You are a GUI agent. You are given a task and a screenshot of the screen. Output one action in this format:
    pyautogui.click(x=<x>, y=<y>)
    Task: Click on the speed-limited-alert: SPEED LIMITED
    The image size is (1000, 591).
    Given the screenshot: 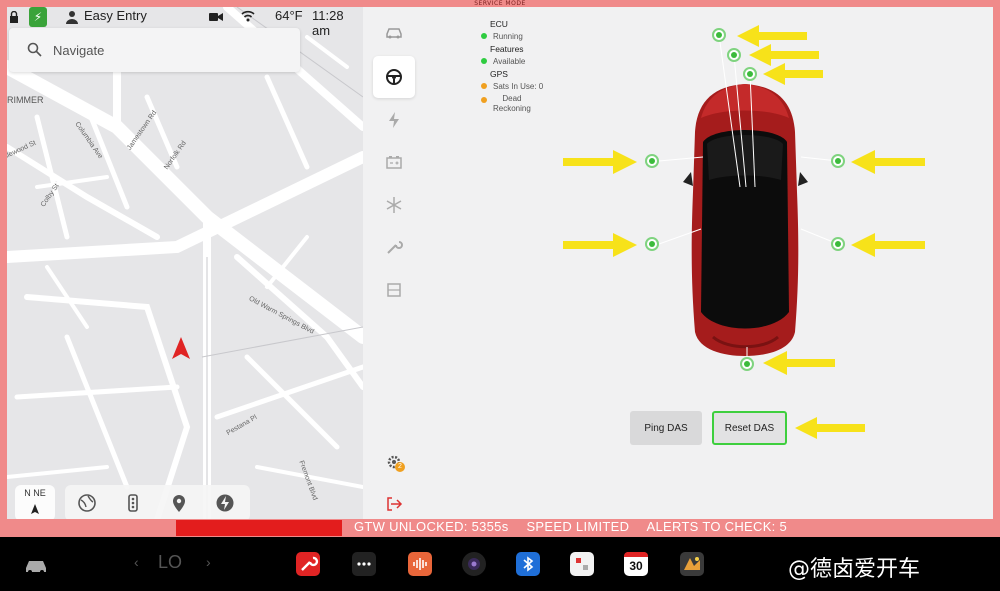 What is the action you would take?
    pyautogui.click(x=578, y=526)
    